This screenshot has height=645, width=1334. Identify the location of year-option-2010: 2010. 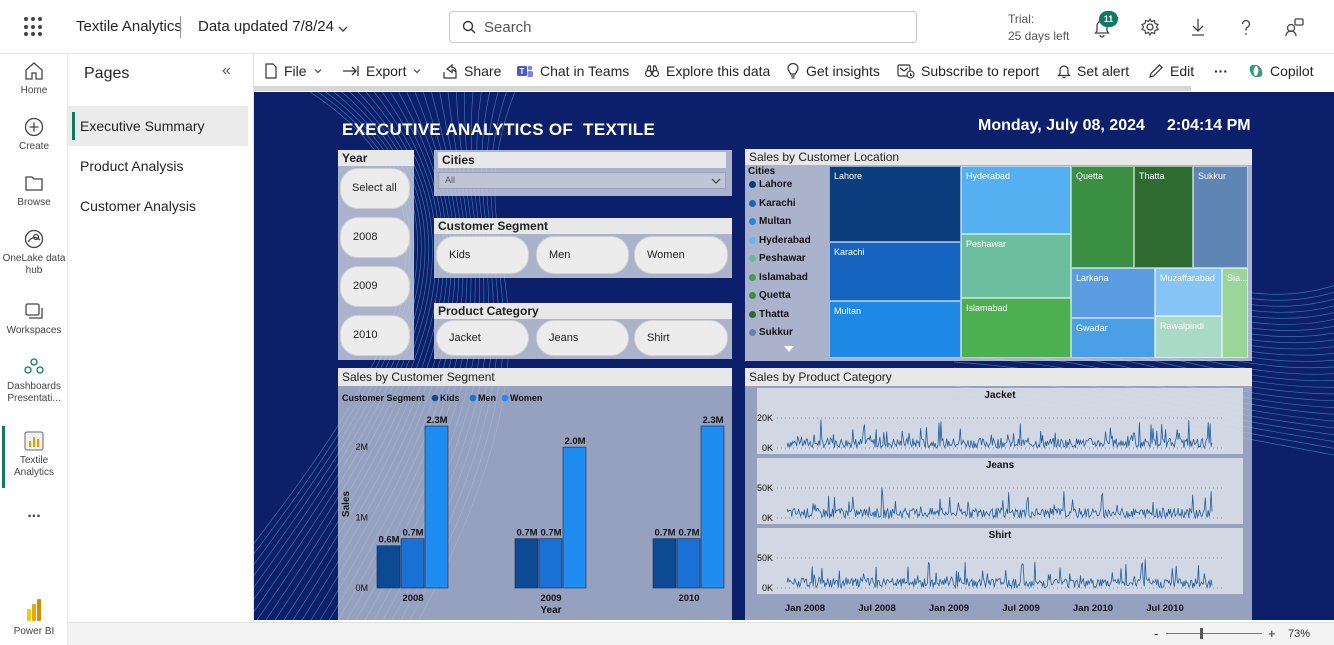
(375, 335).